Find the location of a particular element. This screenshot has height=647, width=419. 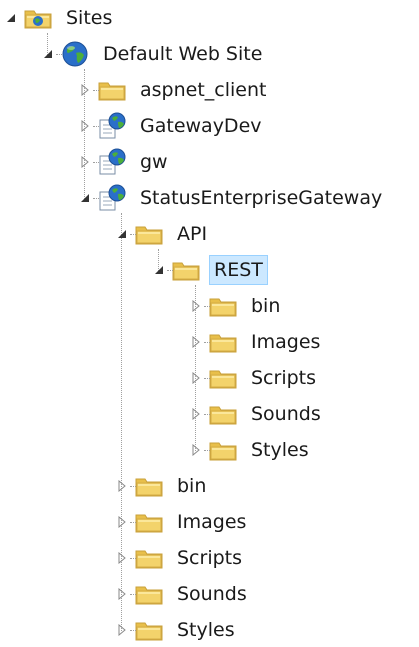

tree-node: Default Web Site is located at coordinates (154, 54).